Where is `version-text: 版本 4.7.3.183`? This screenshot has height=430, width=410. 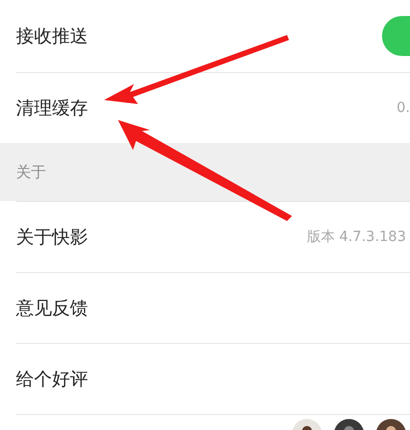
version-text: 版本 4.7.3.183 is located at coordinates (356, 237).